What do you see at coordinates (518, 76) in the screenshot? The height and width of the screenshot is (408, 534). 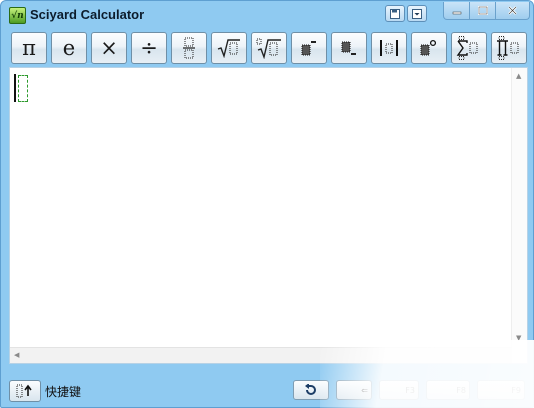 I see `scroll-up-icon: ▲` at bounding box center [518, 76].